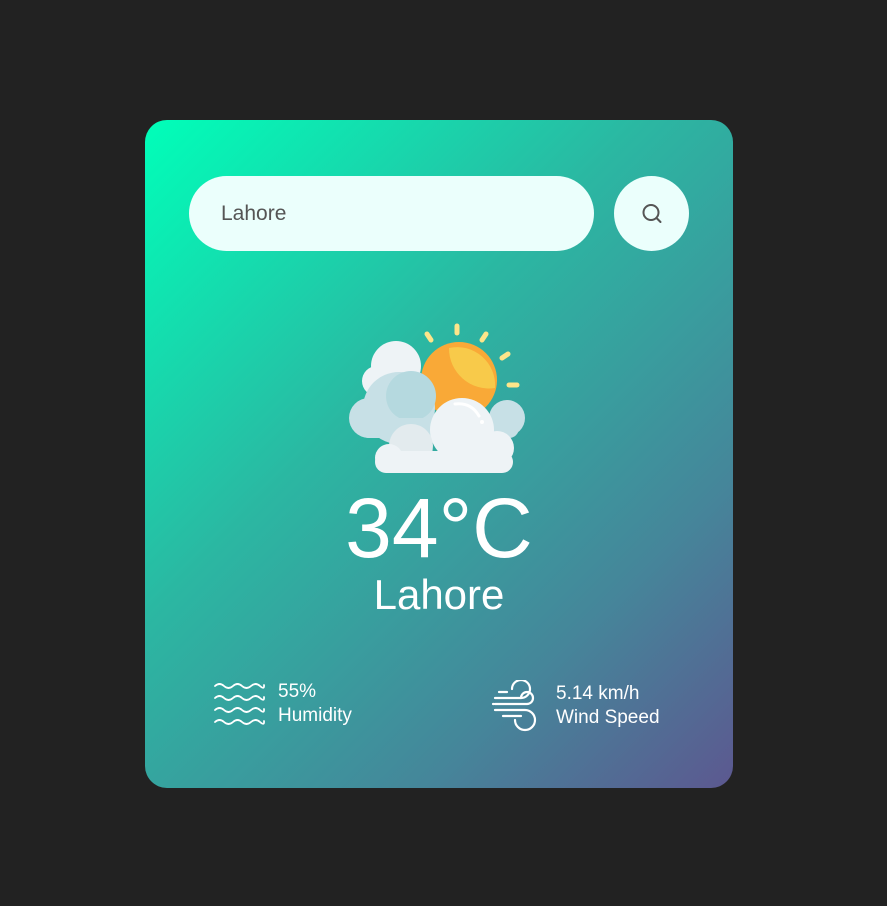 This screenshot has height=906, width=887. What do you see at coordinates (391, 213) in the screenshot?
I see `search-input` at bounding box center [391, 213].